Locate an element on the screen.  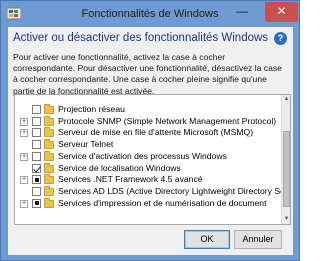
cancel-button: Annuler is located at coordinates (258, 239).